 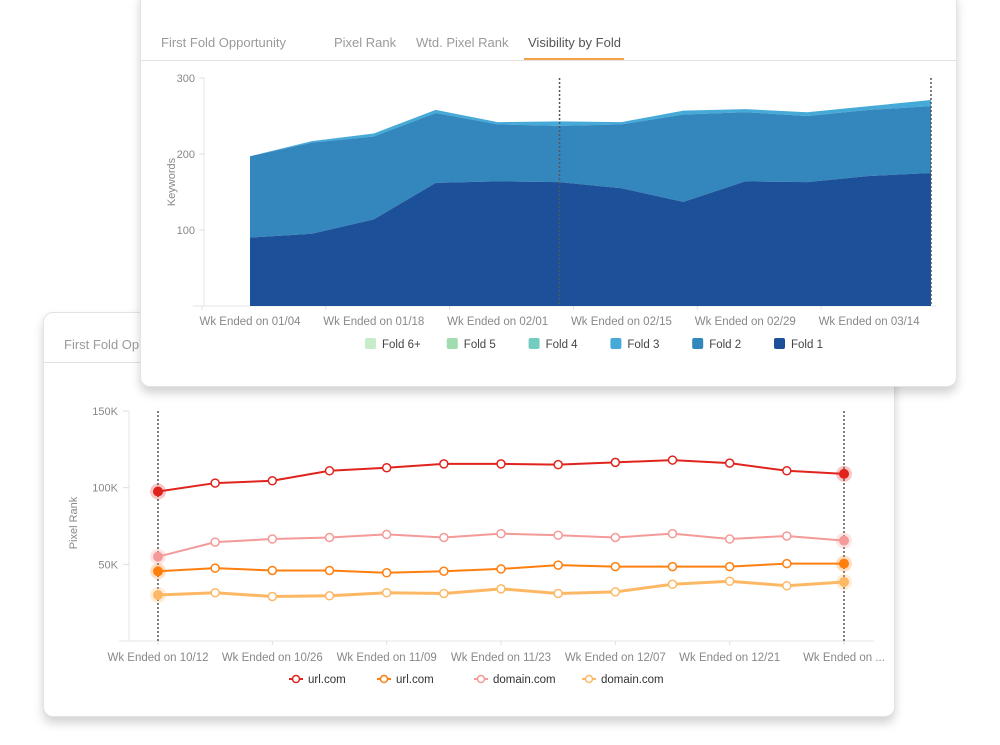 I want to click on x-tick-label: Wk Ended on 11/09, so click(x=387, y=658).